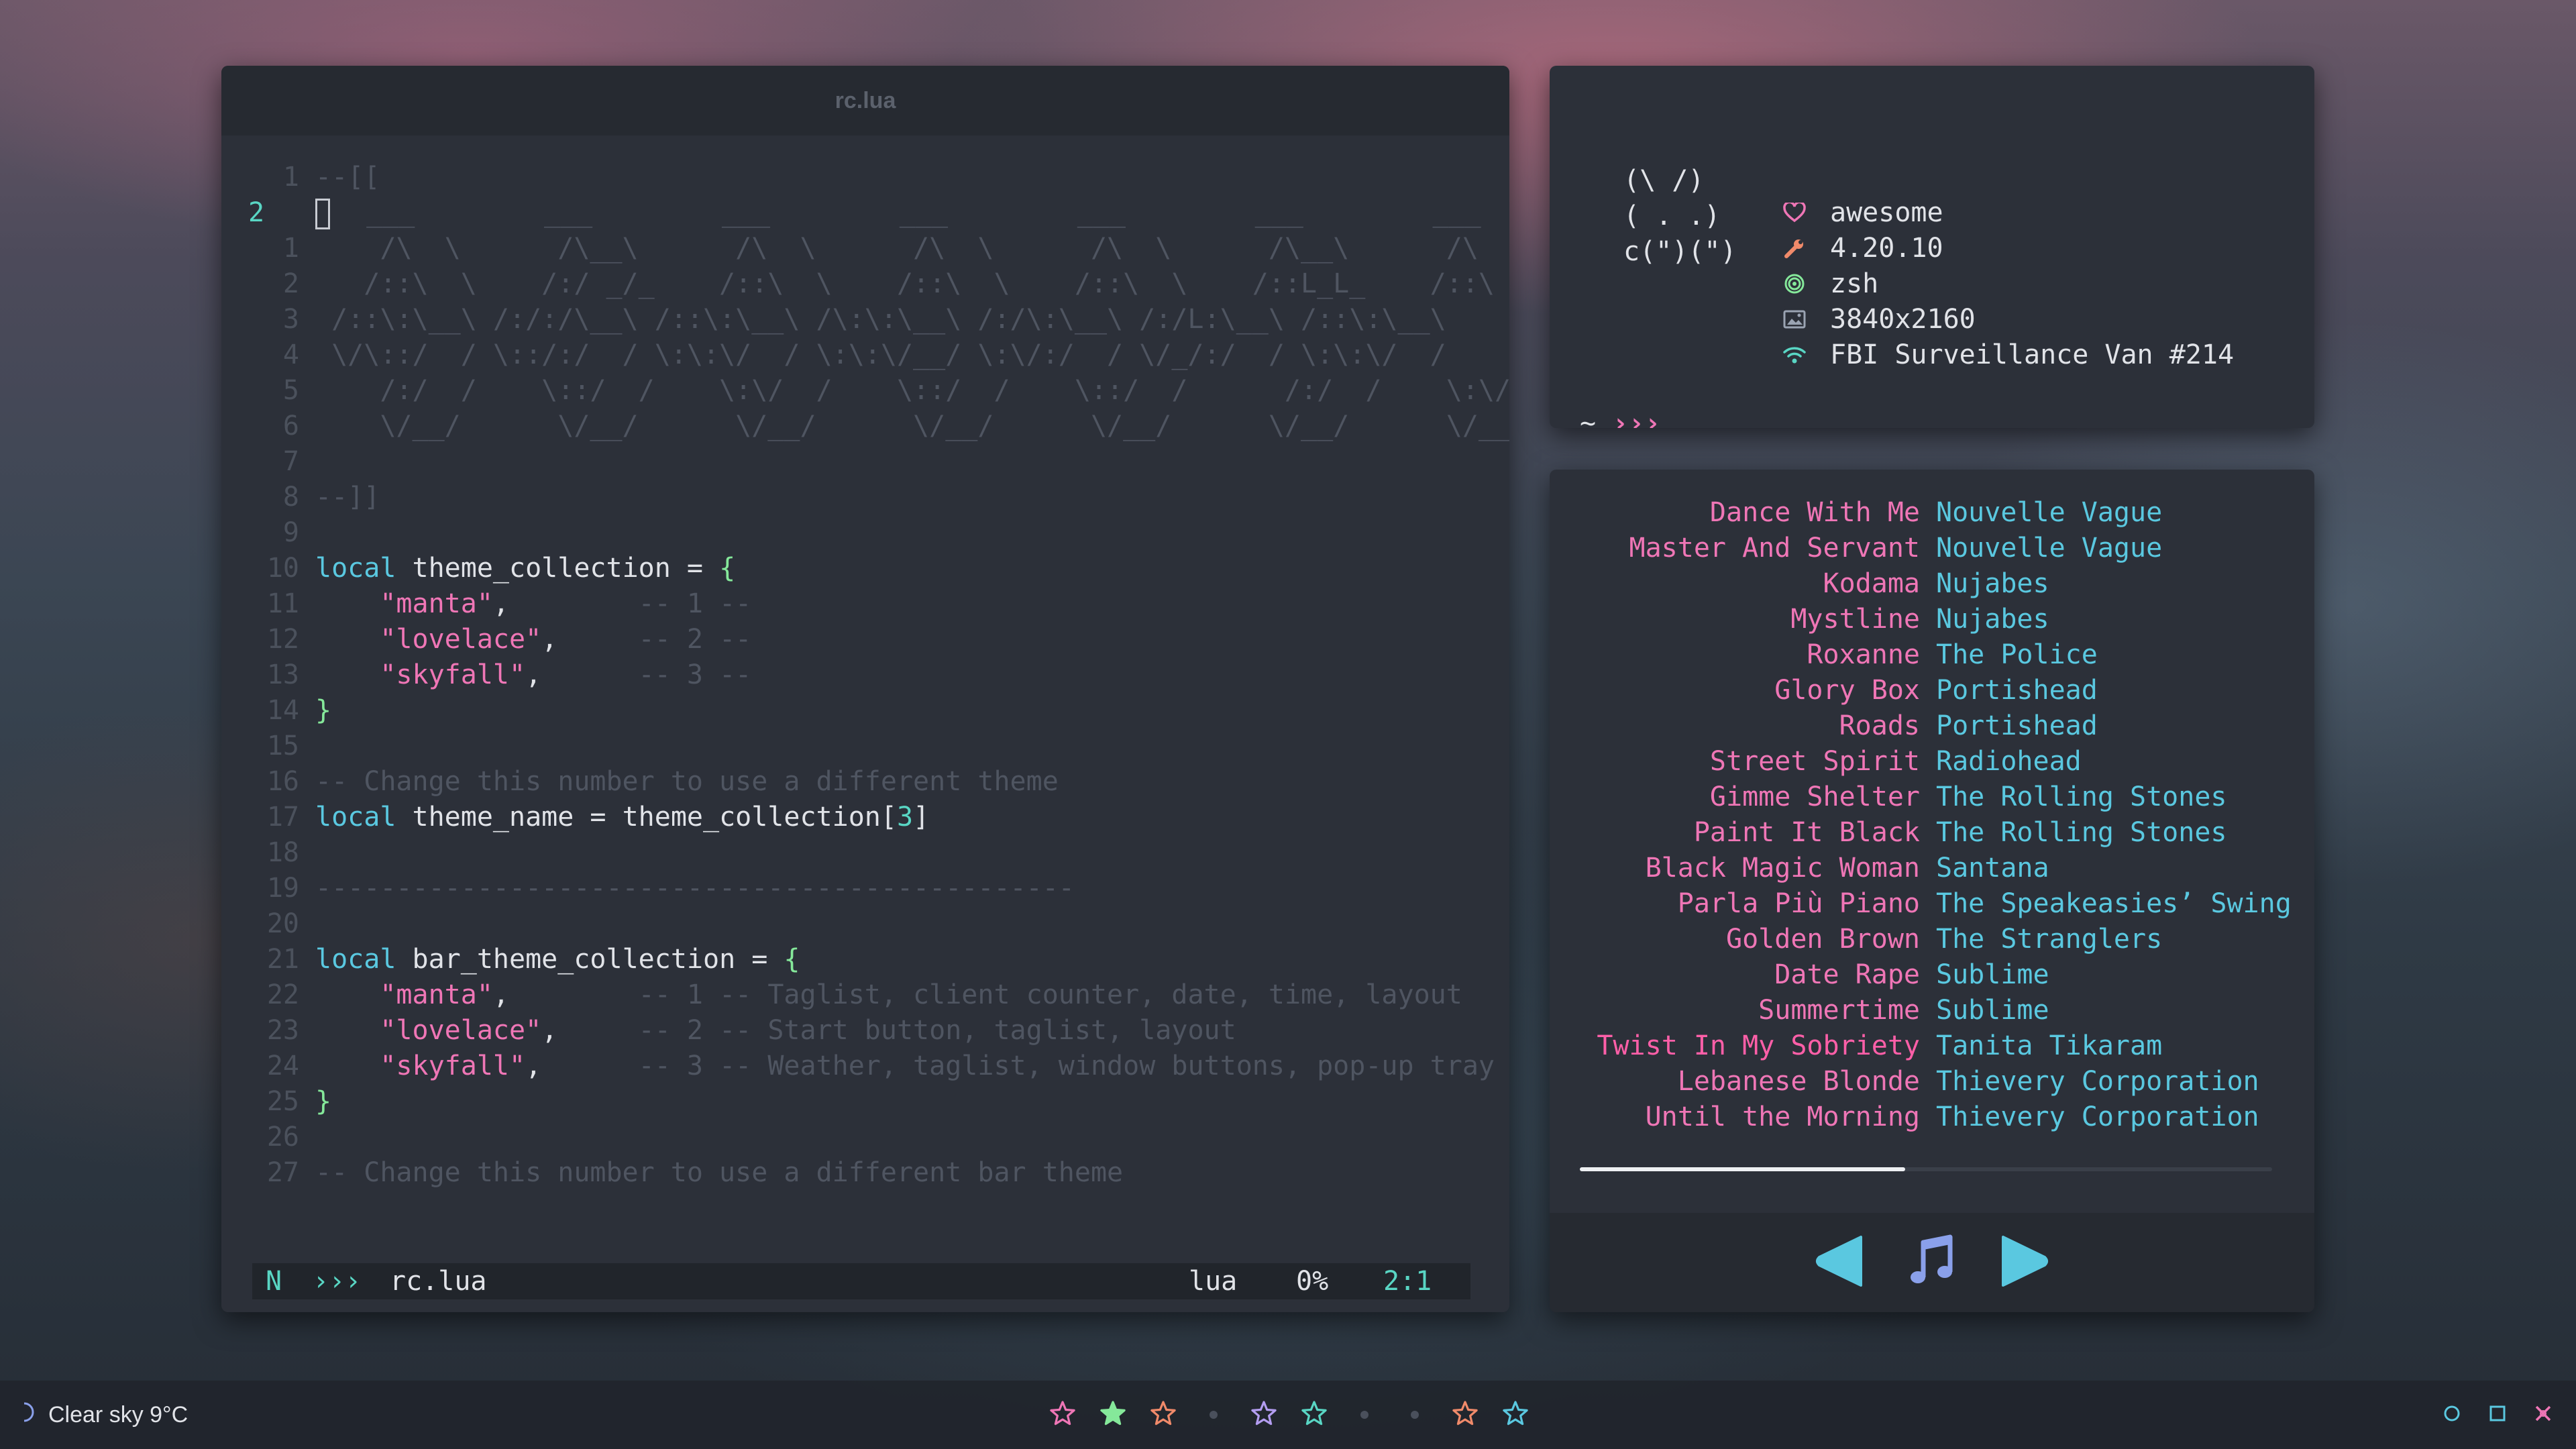 The width and height of the screenshot is (2576, 1449). I want to click on line-number: 5, so click(290, 390).